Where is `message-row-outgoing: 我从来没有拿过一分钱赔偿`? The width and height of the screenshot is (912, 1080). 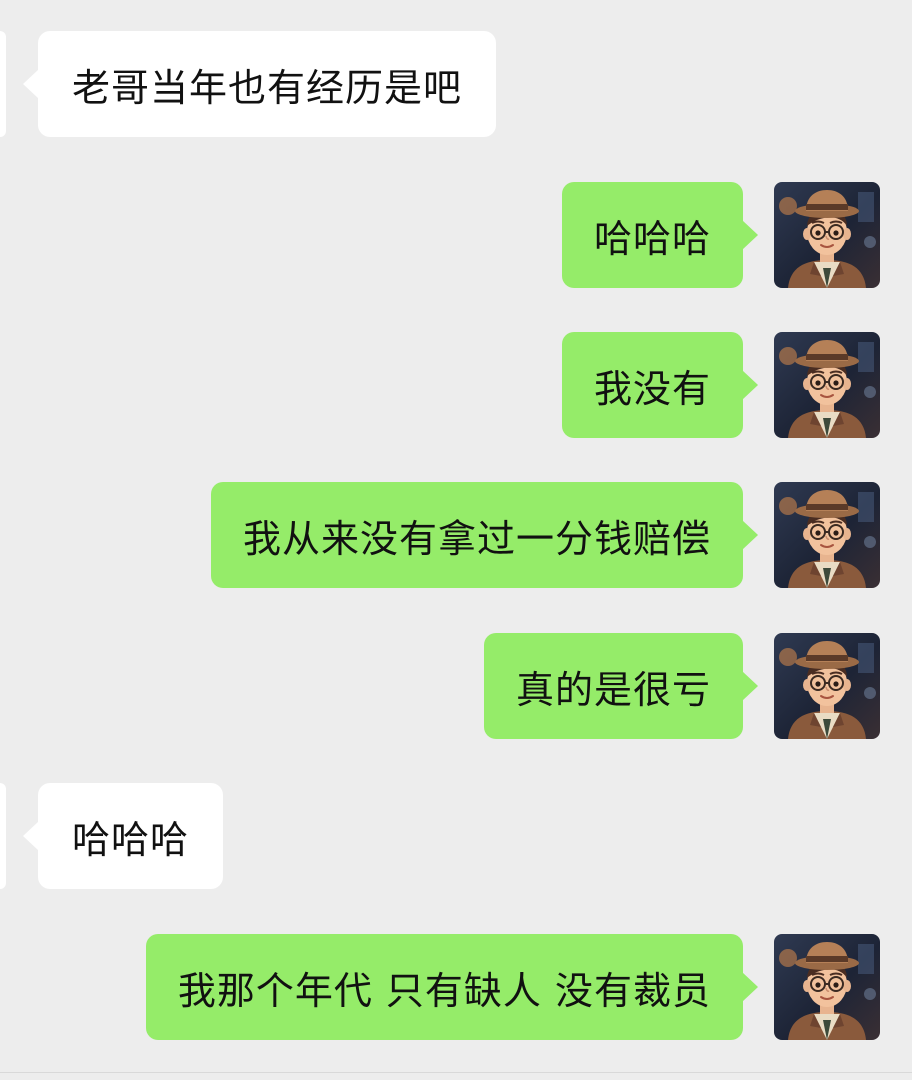
message-row-outgoing: 我从来没有拿过一分钱赔偿 is located at coordinates (456, 535).